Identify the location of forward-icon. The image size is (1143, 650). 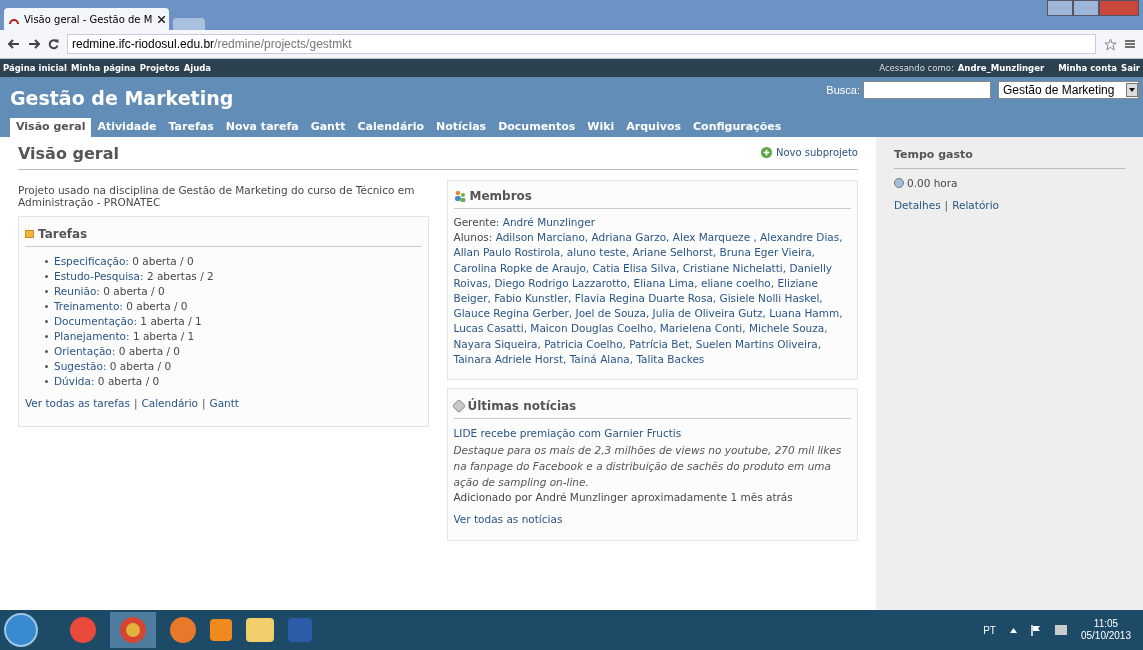
(34, 44).